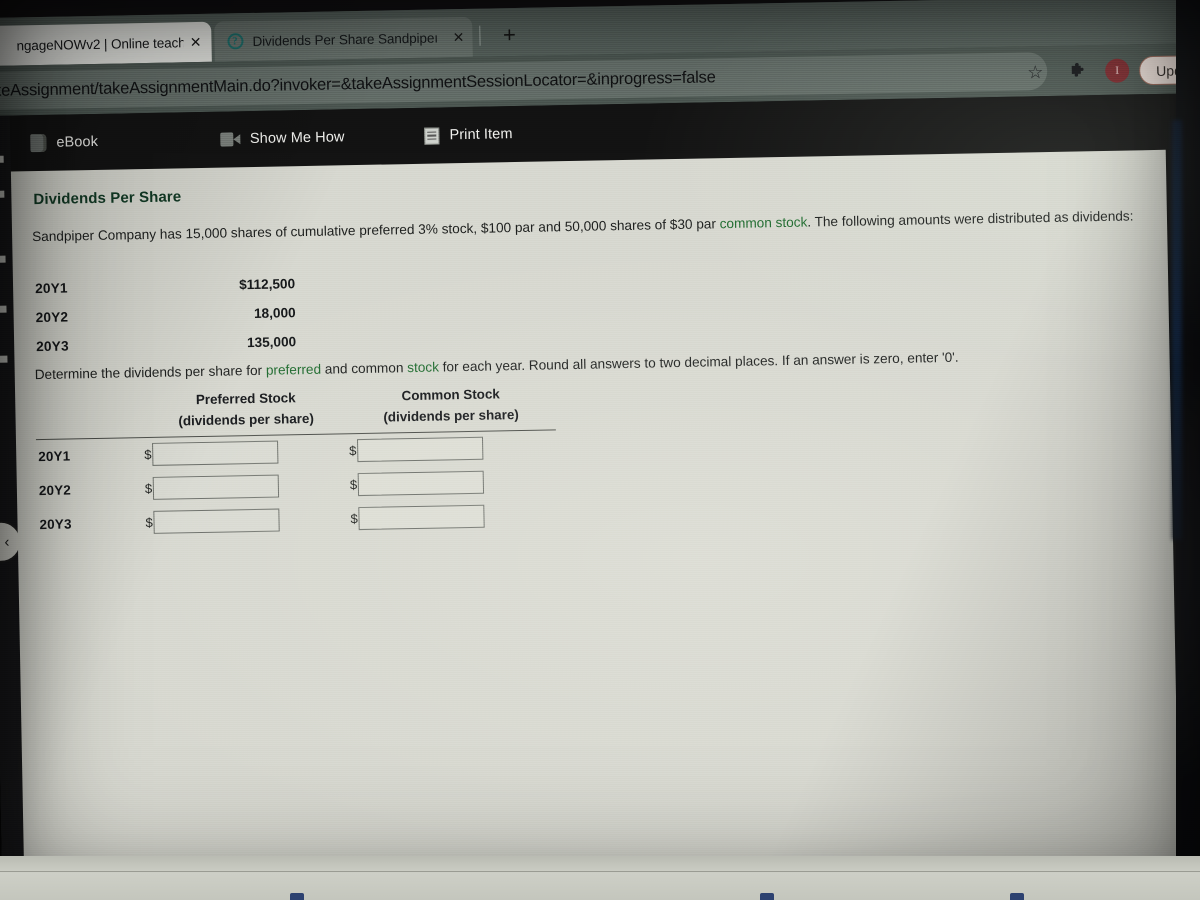 The width and height of the screenshot is (1200, 900). Describe the element at coordinates (52, 346) in the screenshot. I see `distribution-year: 20Y3` at that location.